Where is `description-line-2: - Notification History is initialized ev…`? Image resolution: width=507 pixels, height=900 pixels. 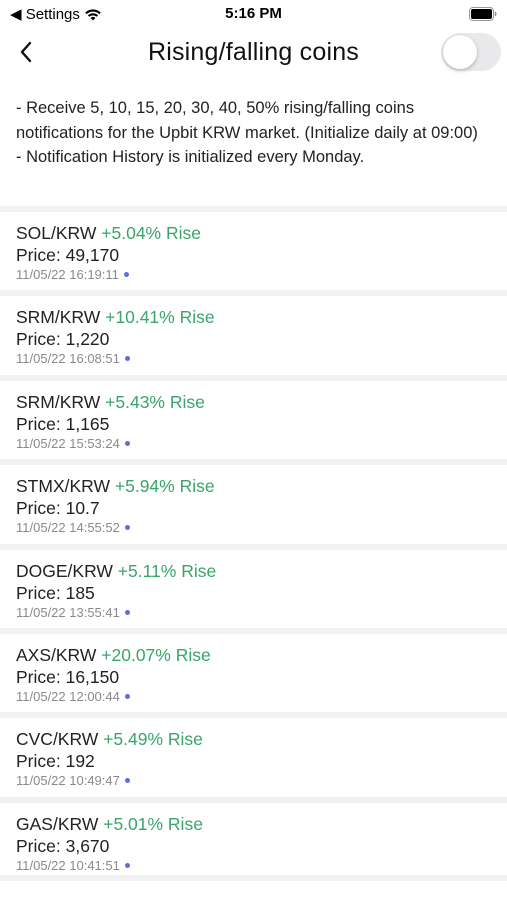
description-line-2: - Notification History is initialized ev… is located at coordinates (190, 157).